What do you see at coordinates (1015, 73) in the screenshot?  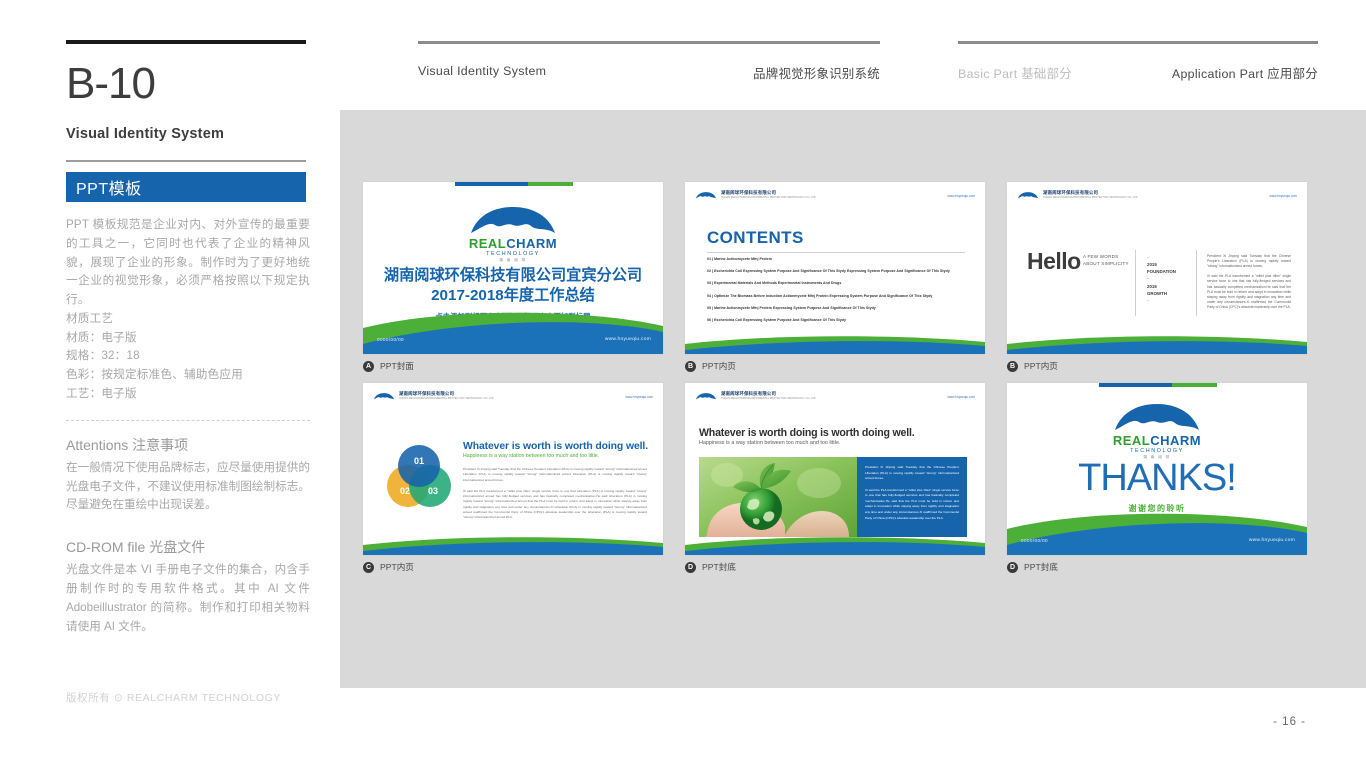 I see `nav-item-basic-part: Basic Part 基础部分` at bounding box center [1015, 73].